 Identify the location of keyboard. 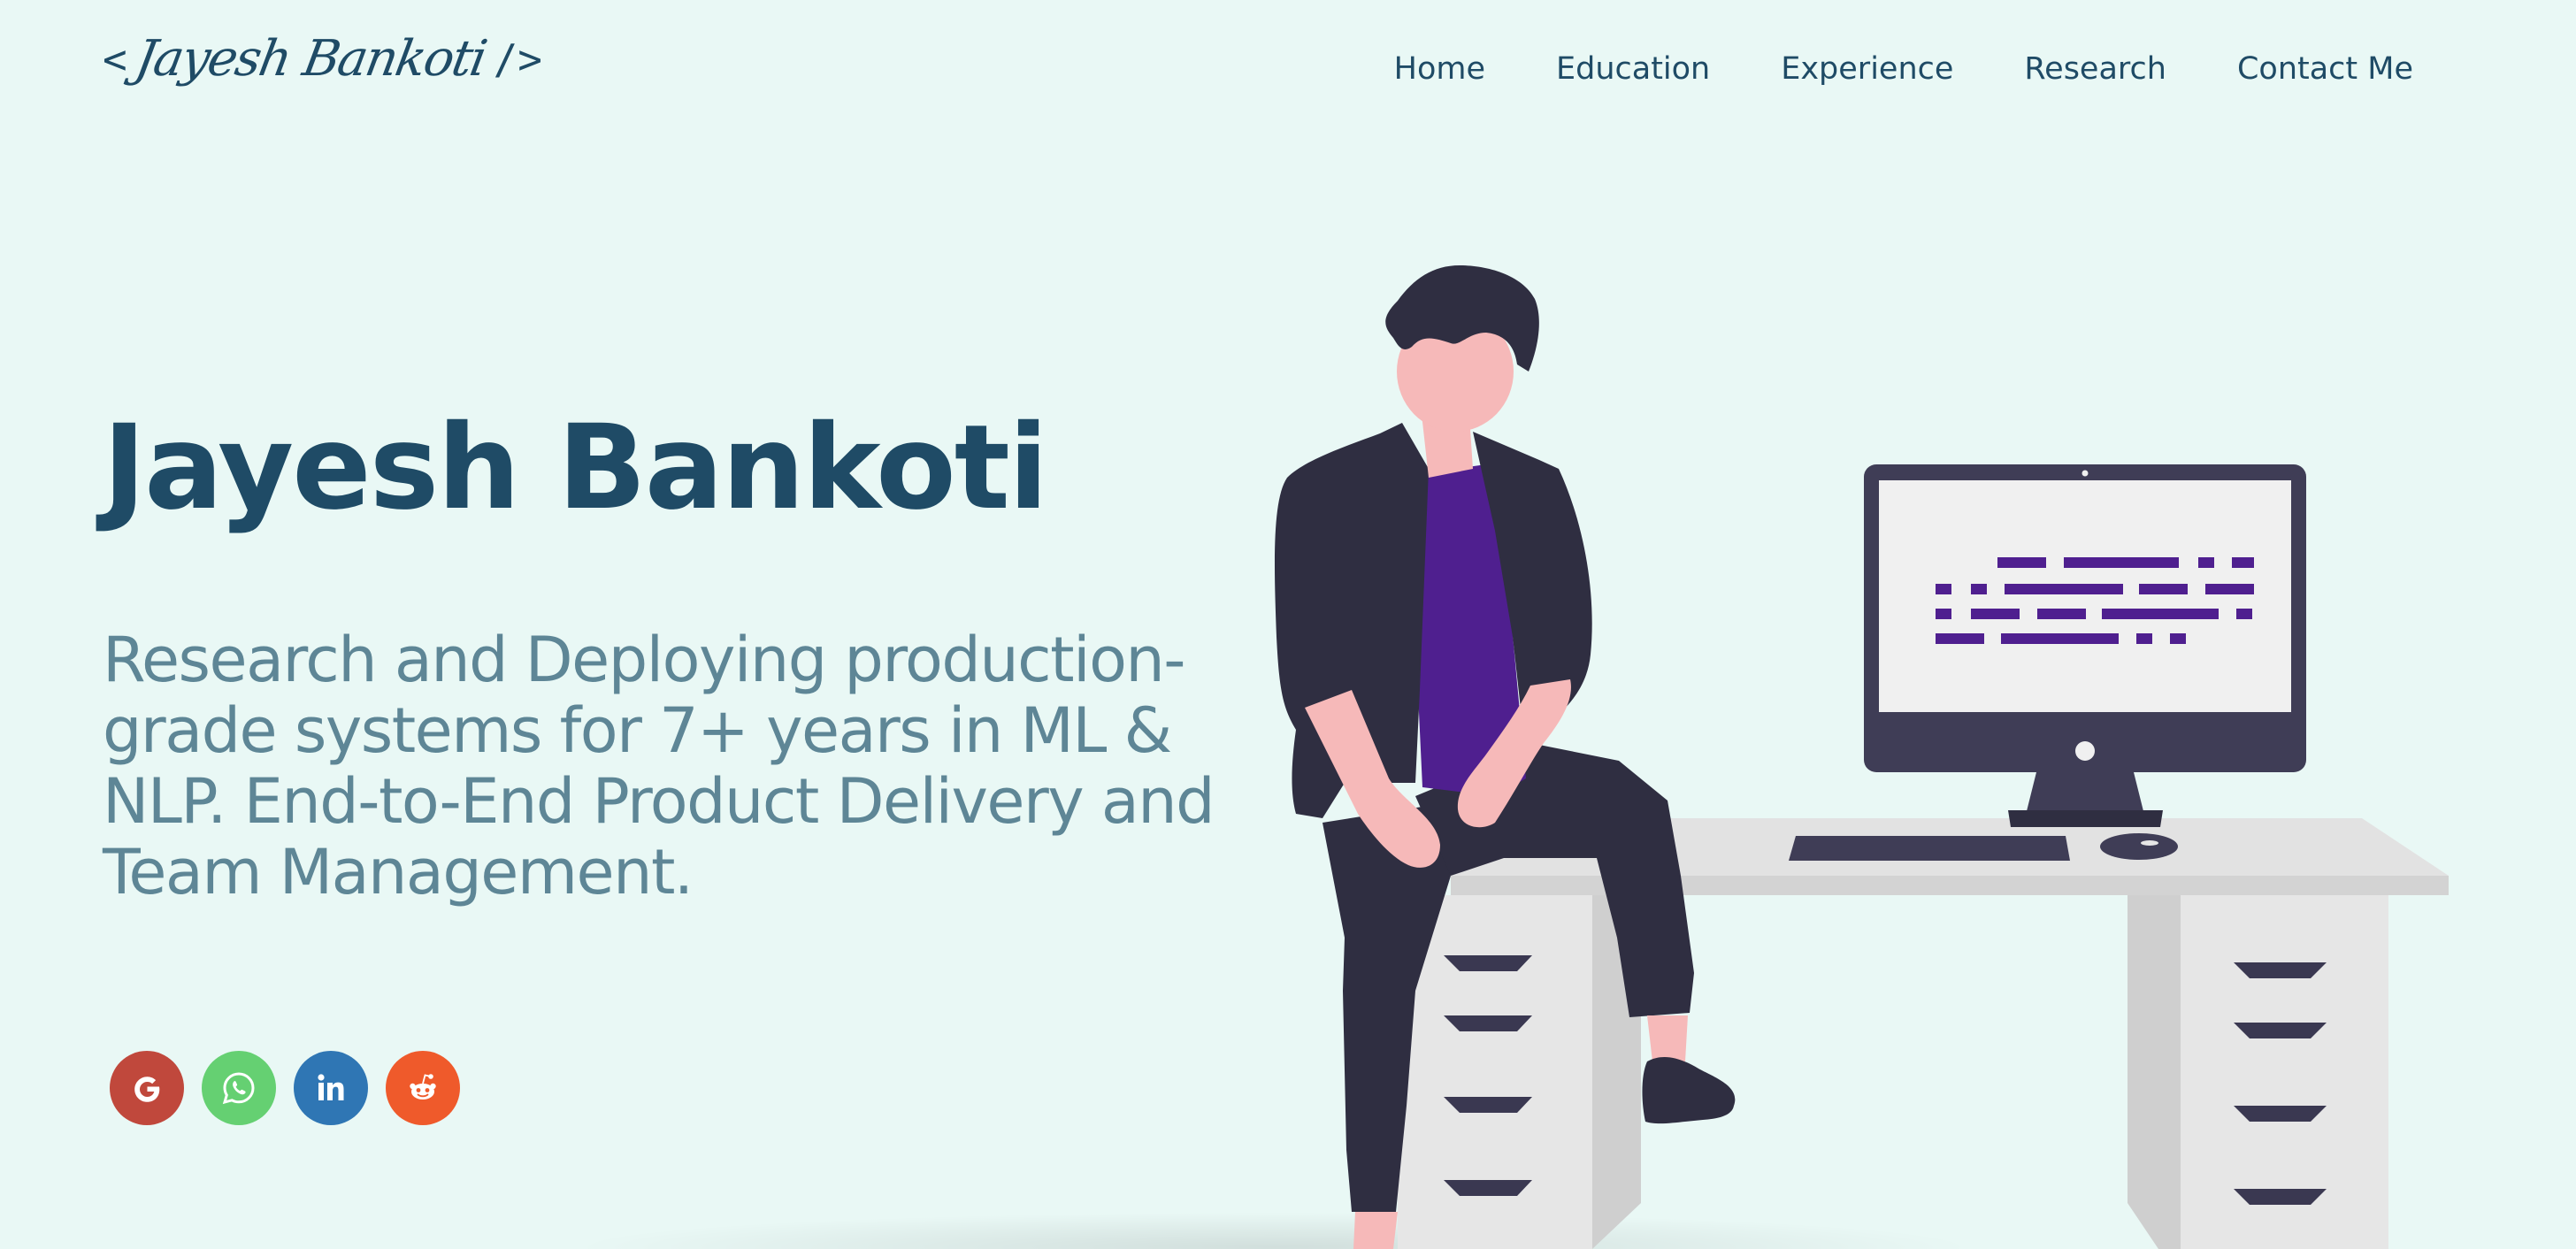
(1929, 848).